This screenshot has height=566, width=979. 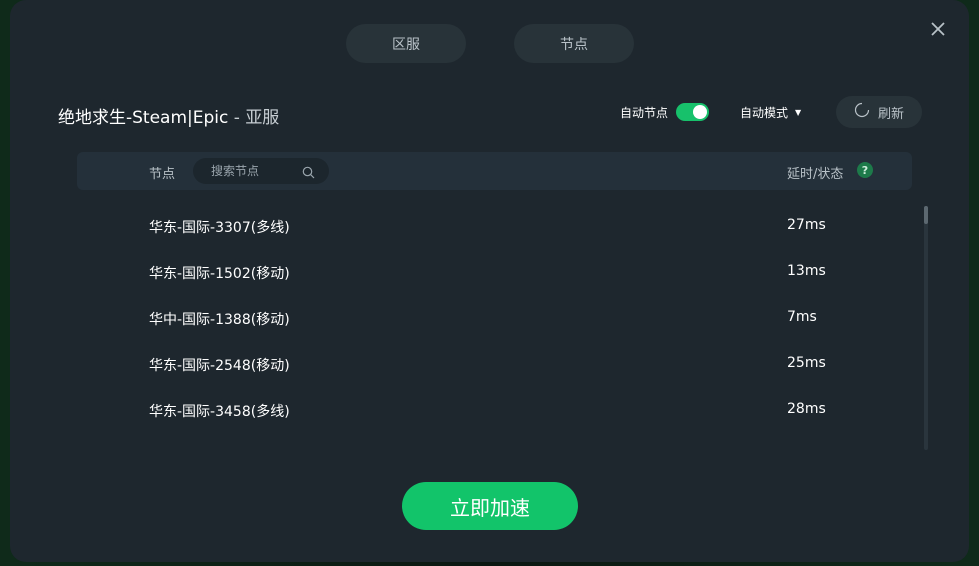 What do you see at coordinates (700, 112) in the screenshot?
I see `toggle-knob` at bounding box center [700, 112].